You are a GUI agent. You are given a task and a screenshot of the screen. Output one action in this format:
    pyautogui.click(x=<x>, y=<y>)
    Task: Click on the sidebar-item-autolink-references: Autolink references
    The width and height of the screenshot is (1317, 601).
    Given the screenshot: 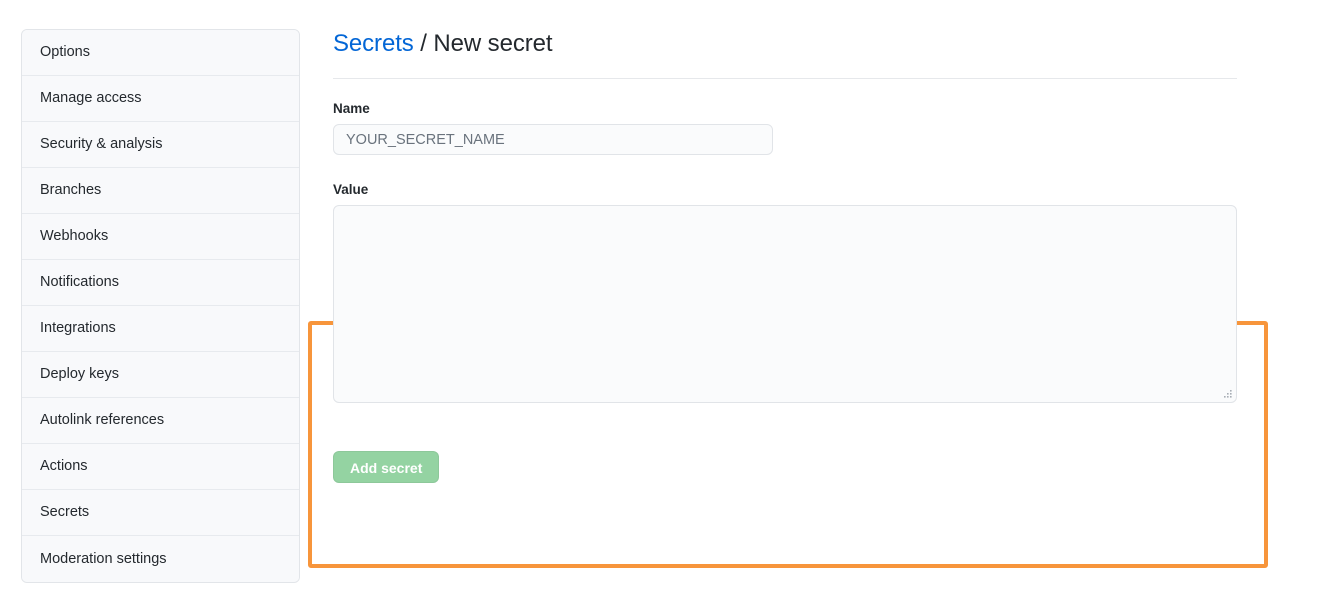 What is the action you would take?
    pyautogui.click(x=160, y=421)
    